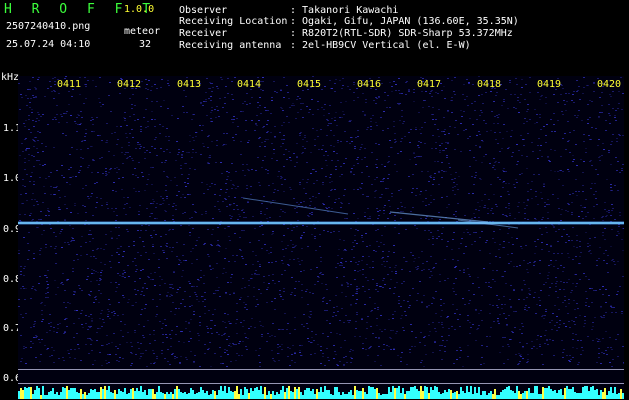  Describe the element at coordinates (10, 77) in the screenshot. I see `axis-unit: kHz` at that location.